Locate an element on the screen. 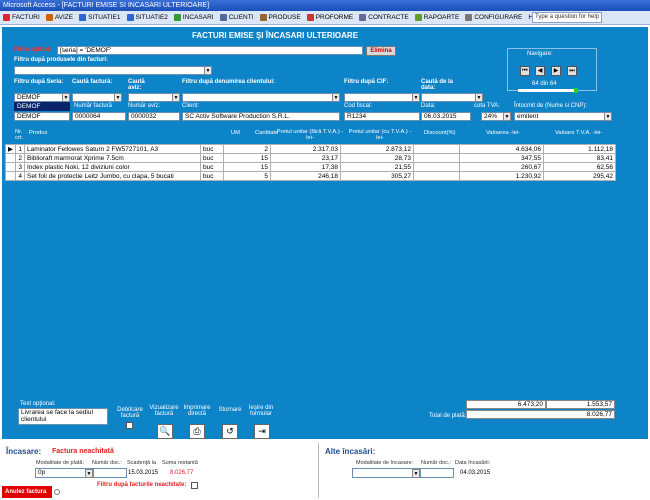 This screenshot has width=650, height=500. row-price: 2.317,03 is located at coordinates (305, 149).